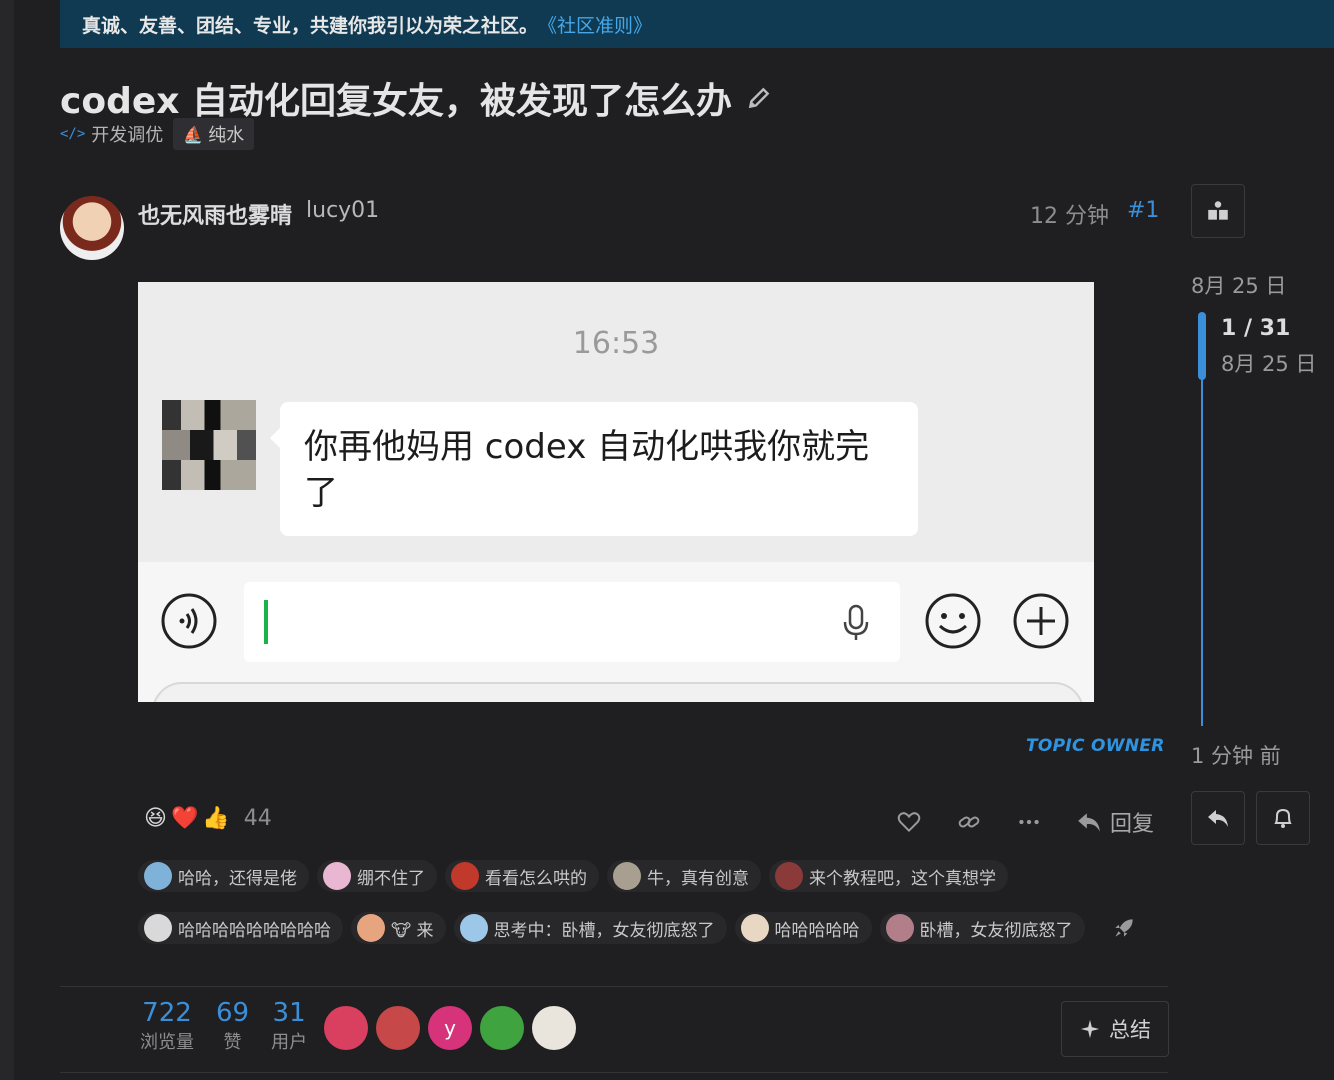 Image resolution: width=1334 pixels, height=1080 pixels. I want to click on reply-side-button, so click(1218, 818).